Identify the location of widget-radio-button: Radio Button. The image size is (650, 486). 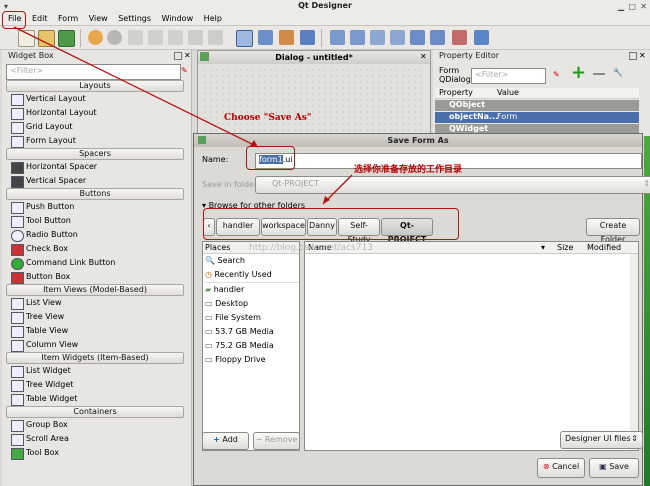
(95, 235).